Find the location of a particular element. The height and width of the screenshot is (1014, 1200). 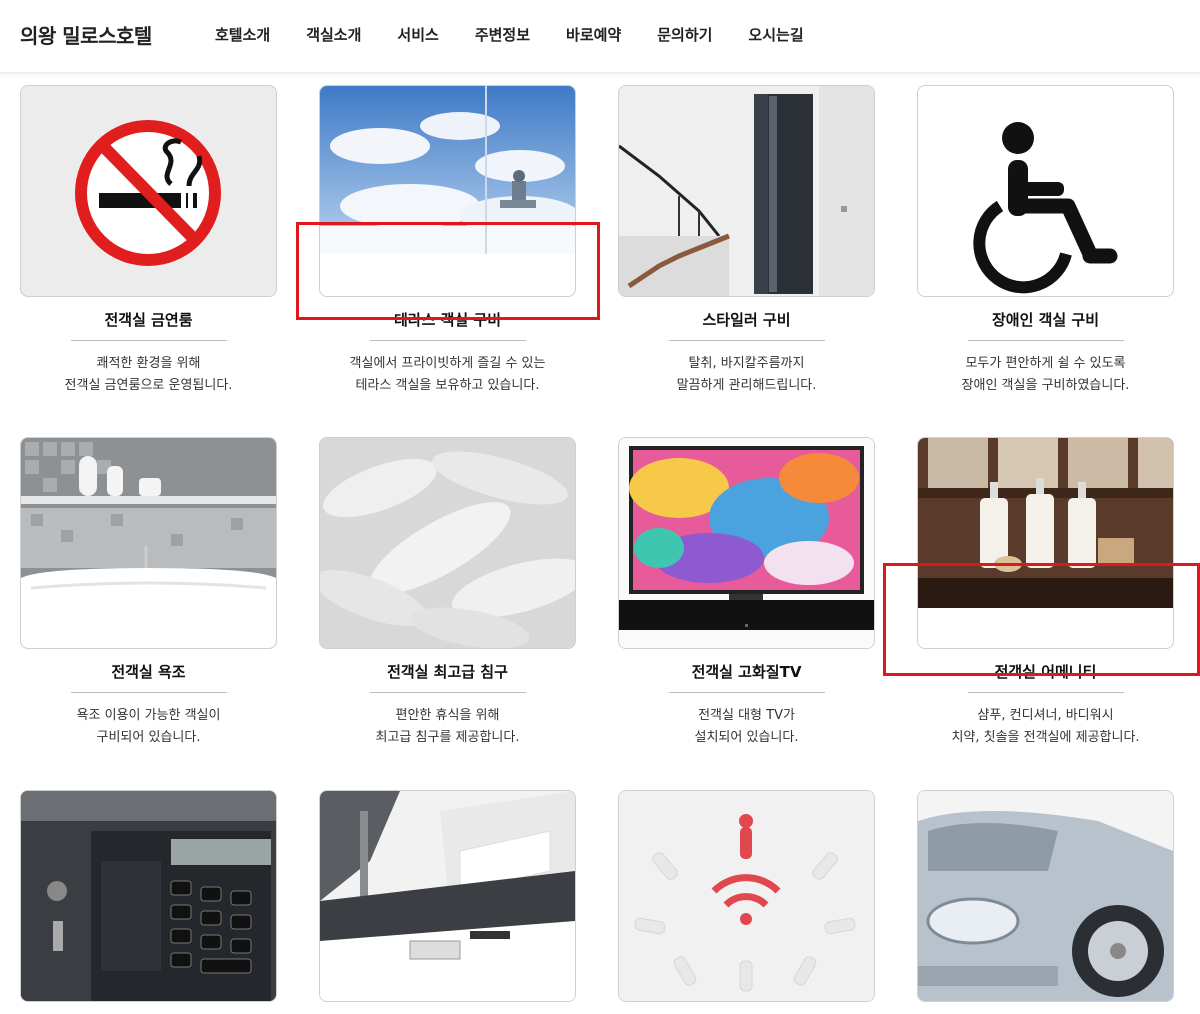

wheelchair-icon is located at coordinates (1045, 191).